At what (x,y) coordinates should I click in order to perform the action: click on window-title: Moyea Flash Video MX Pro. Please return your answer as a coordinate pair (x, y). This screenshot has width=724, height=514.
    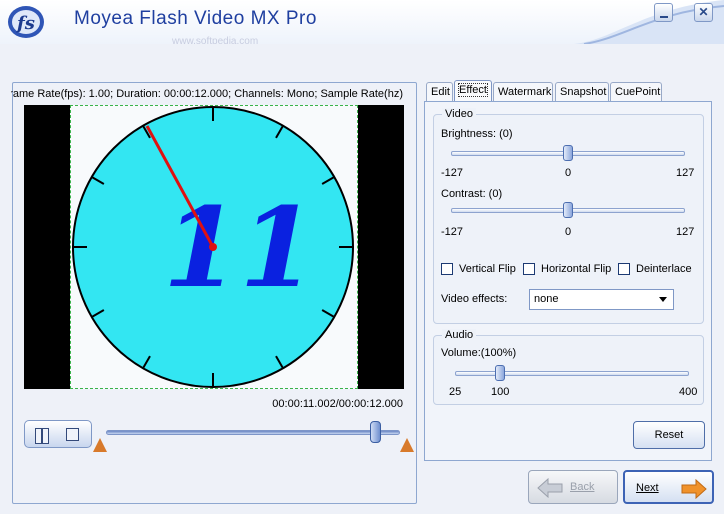
    Looking at the image, I should click on (195, 18).